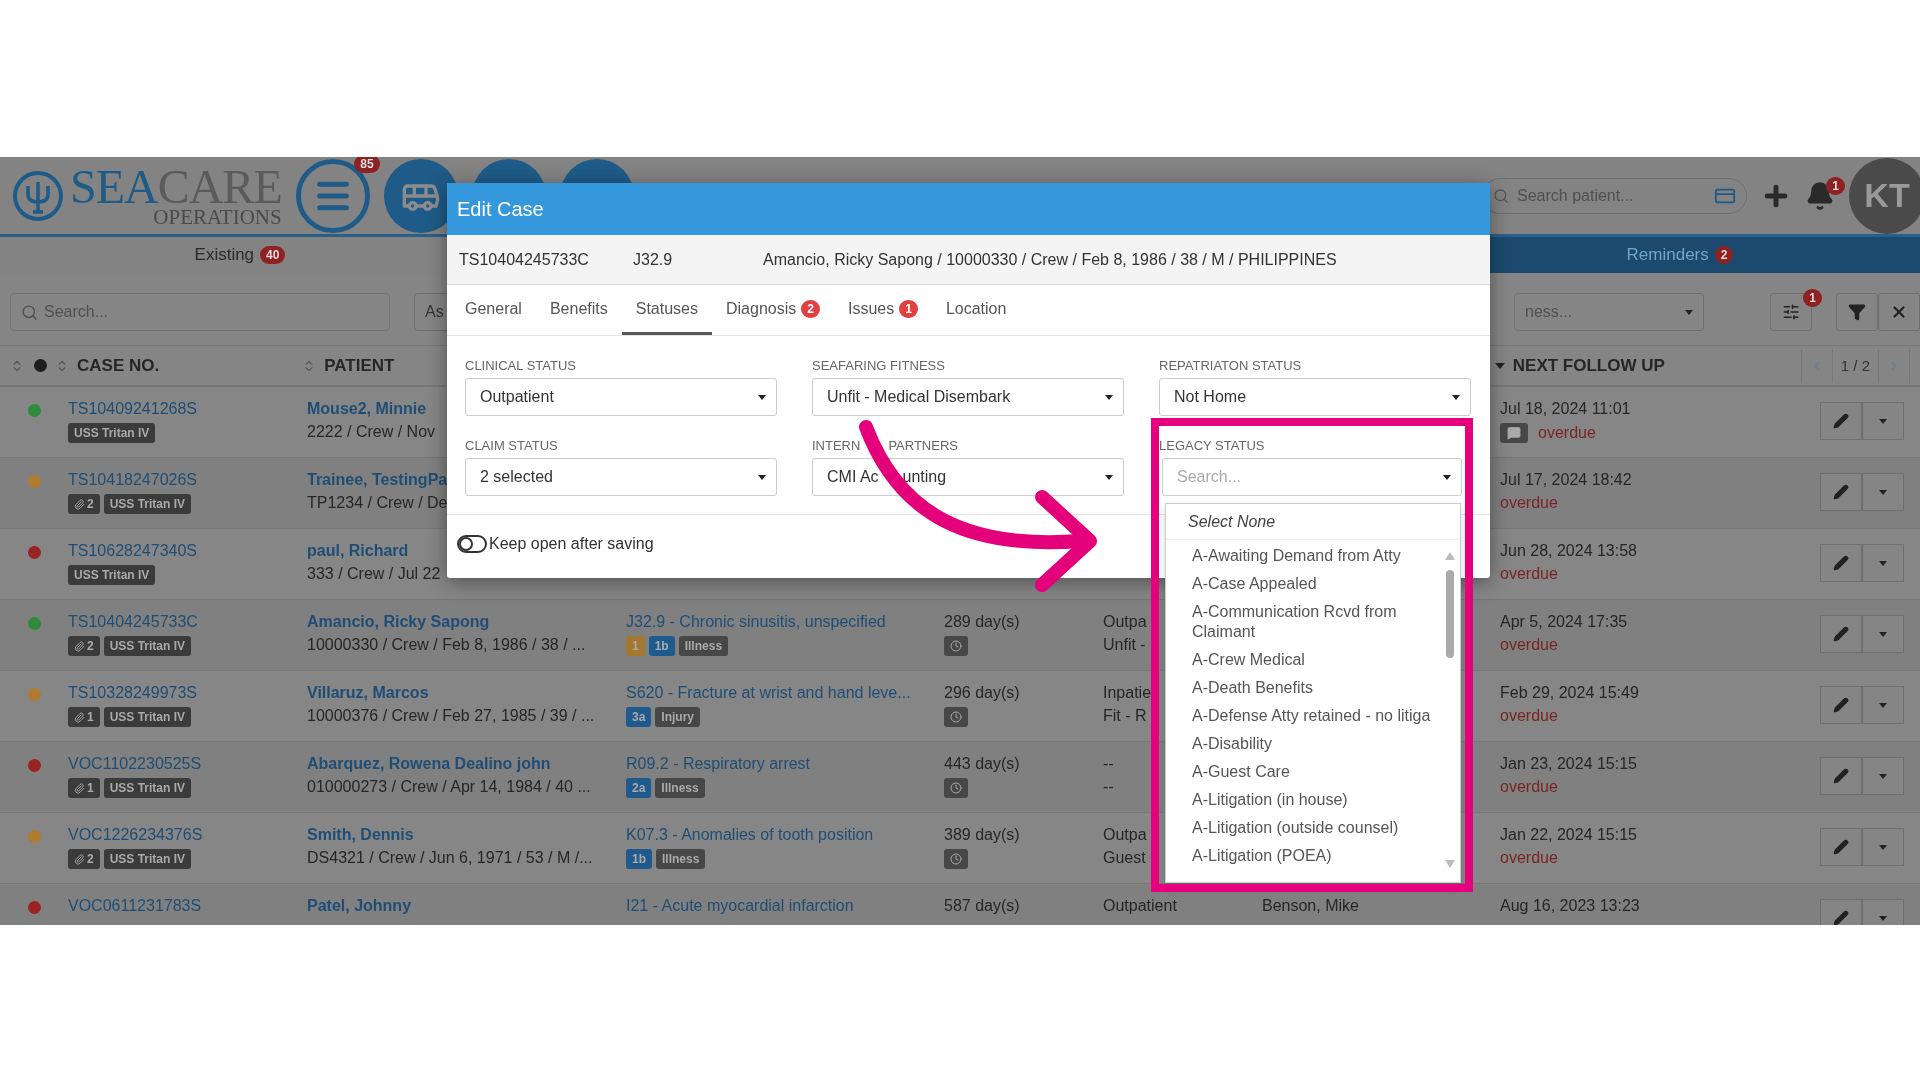 The width and height of the screenshot is (1920, 1080). What do you see at coordinates (982, 764) in the screenshot?
I see `duration-text: 443 day(s)` at bounding box center [982, 764].